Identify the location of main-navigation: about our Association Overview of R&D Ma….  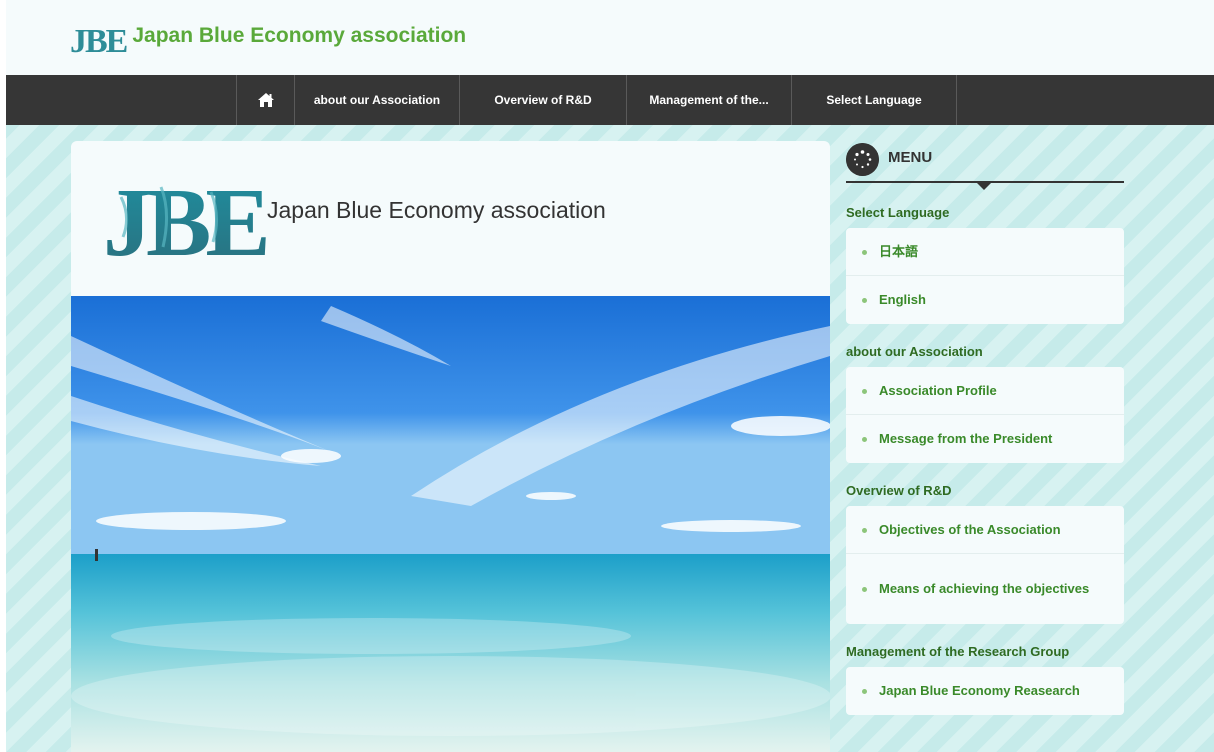
(610, 100).